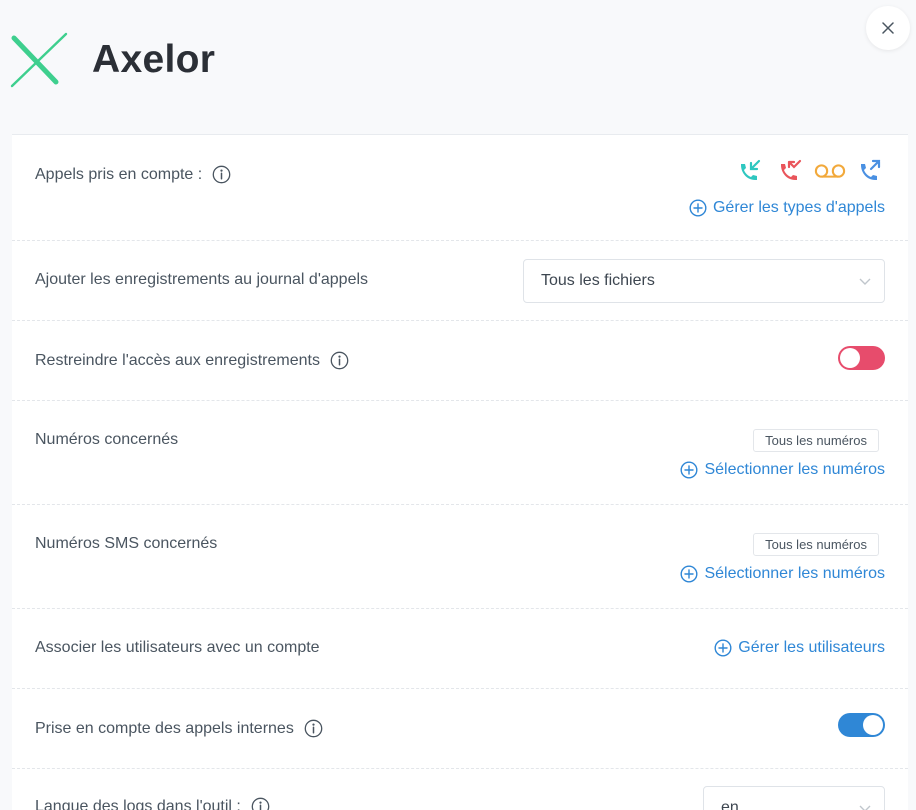  What do you see at coordinates (460, 789) in the screenshot?
I see `row-language: Langue des logs dans l'outil : en` at bounding box center [460, 789].